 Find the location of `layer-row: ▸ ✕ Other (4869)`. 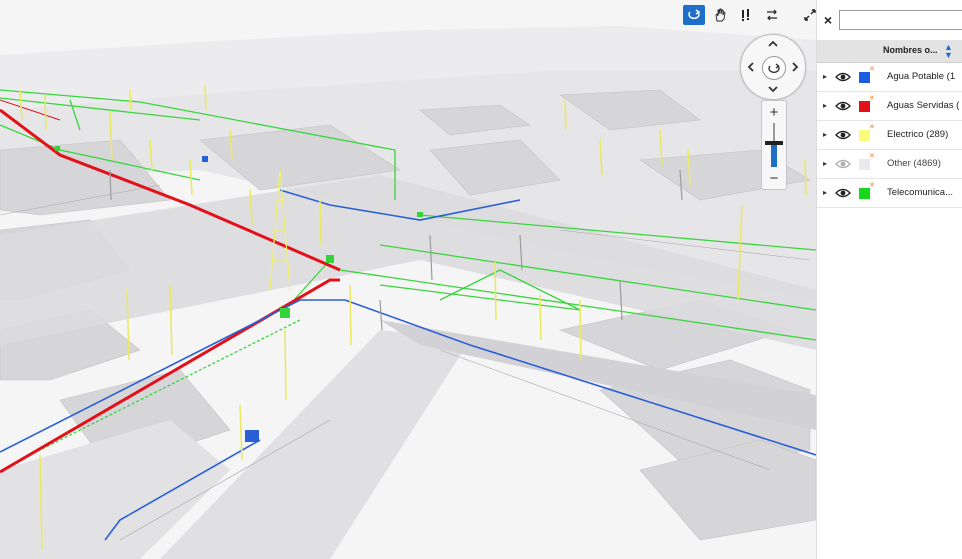

layer-row: ▸ ✕ Other (4869) is located at coordinates (889, 164).